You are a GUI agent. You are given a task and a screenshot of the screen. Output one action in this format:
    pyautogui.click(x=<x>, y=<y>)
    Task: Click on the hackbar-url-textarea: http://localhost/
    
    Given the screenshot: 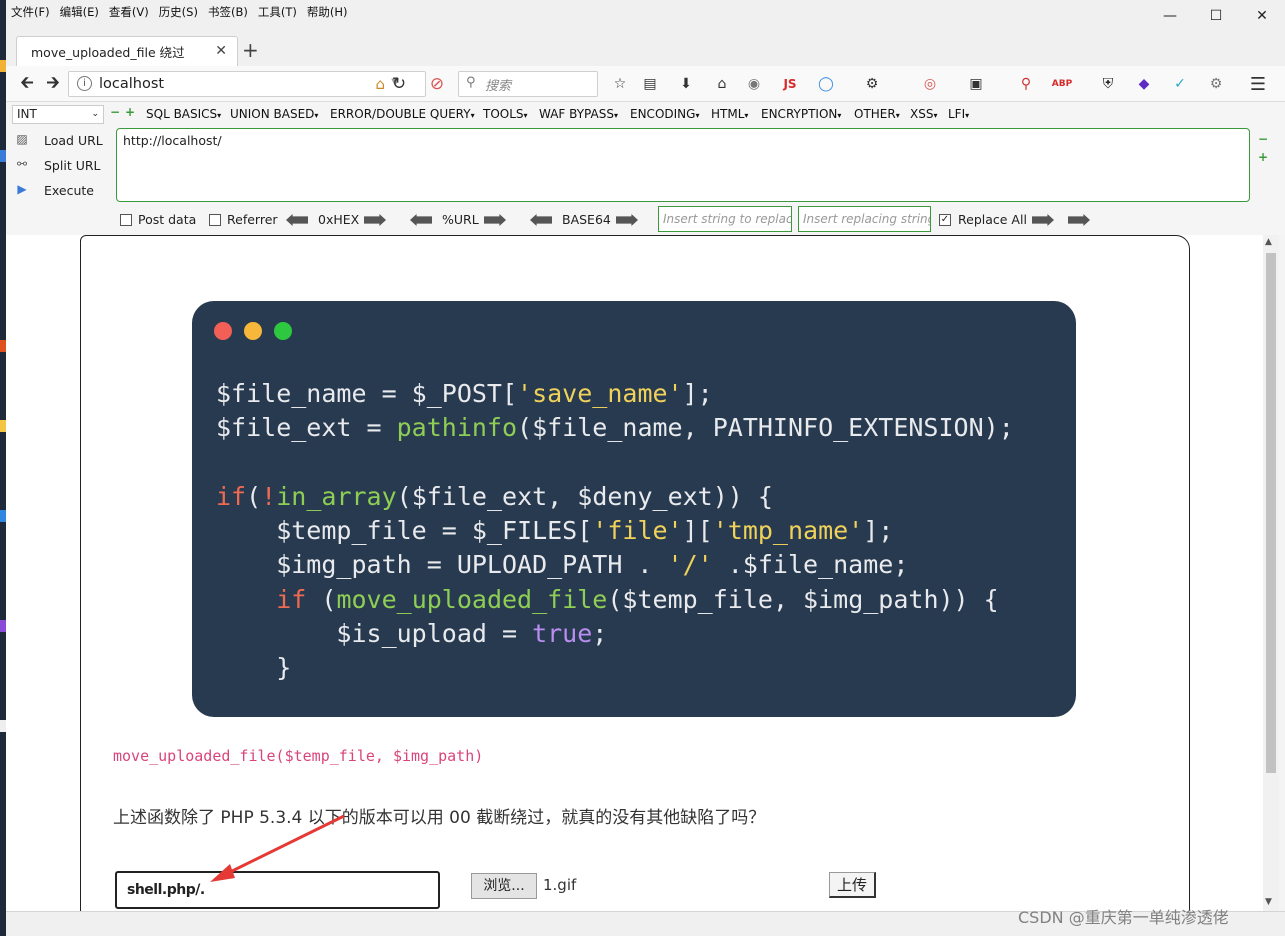 What is the action you would take?
    pyautogui.click(x=683, y=165)
    